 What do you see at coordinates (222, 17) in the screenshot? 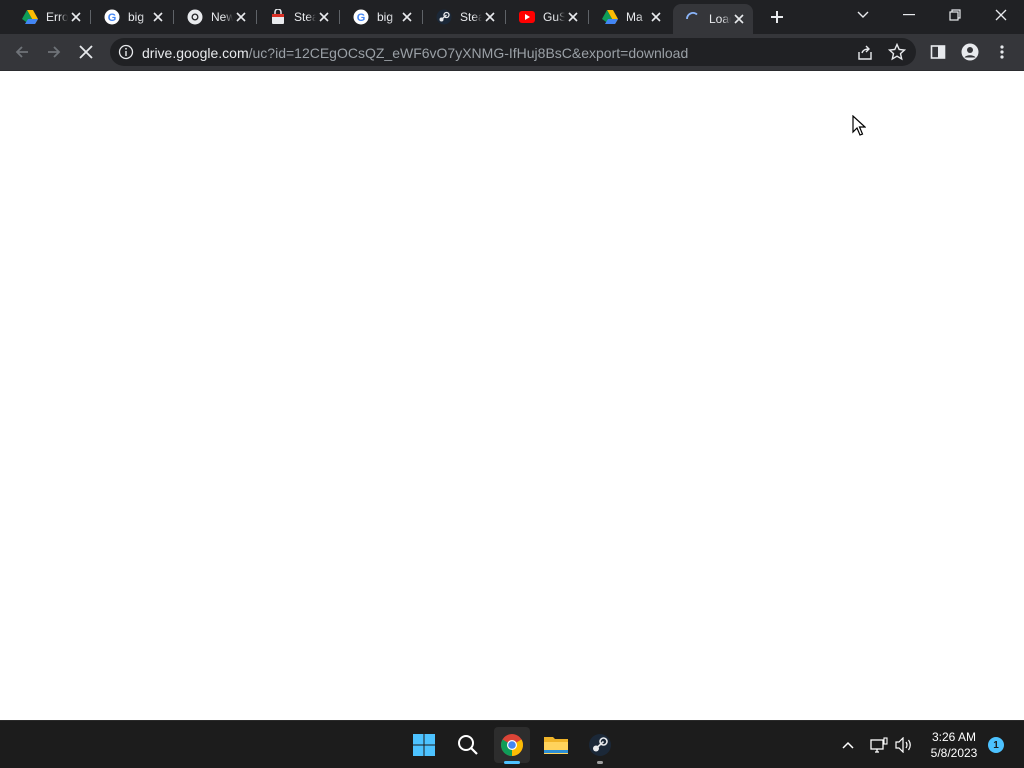
I see `tab-title: New` at bounding box center [222, 17].